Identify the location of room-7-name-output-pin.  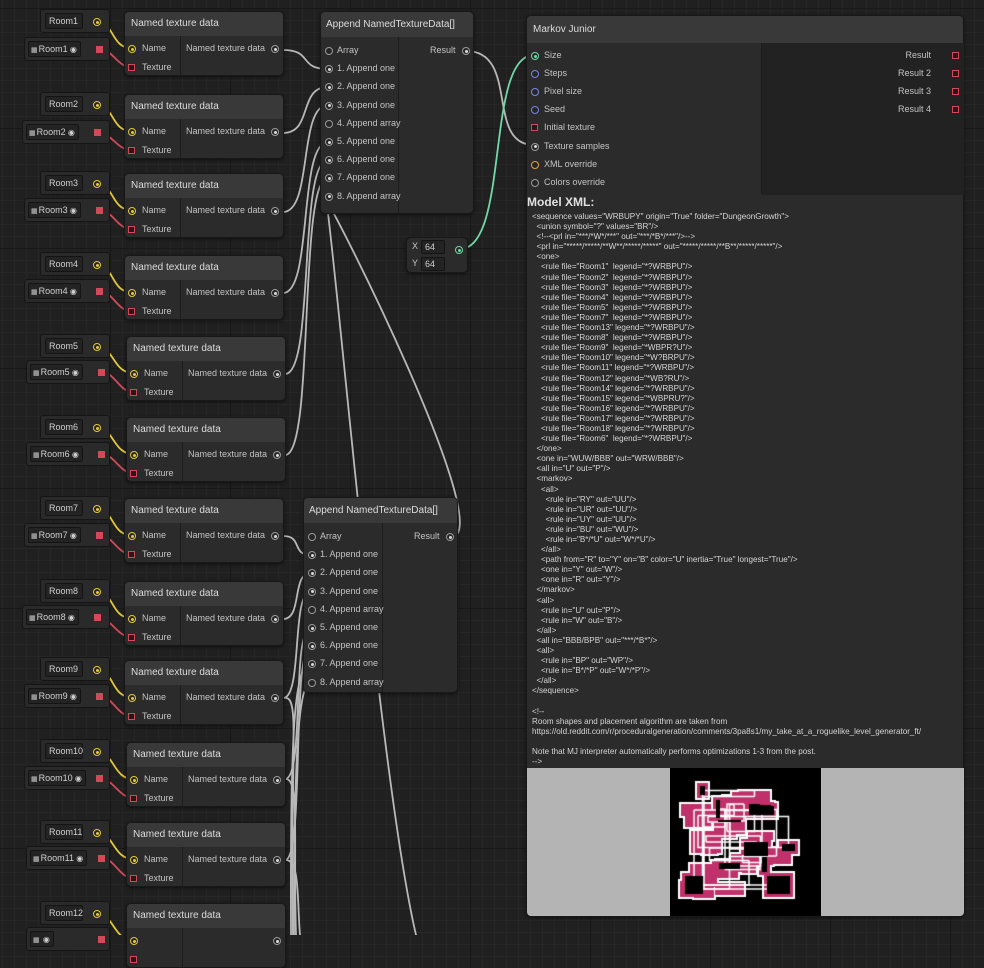
(97, 509).